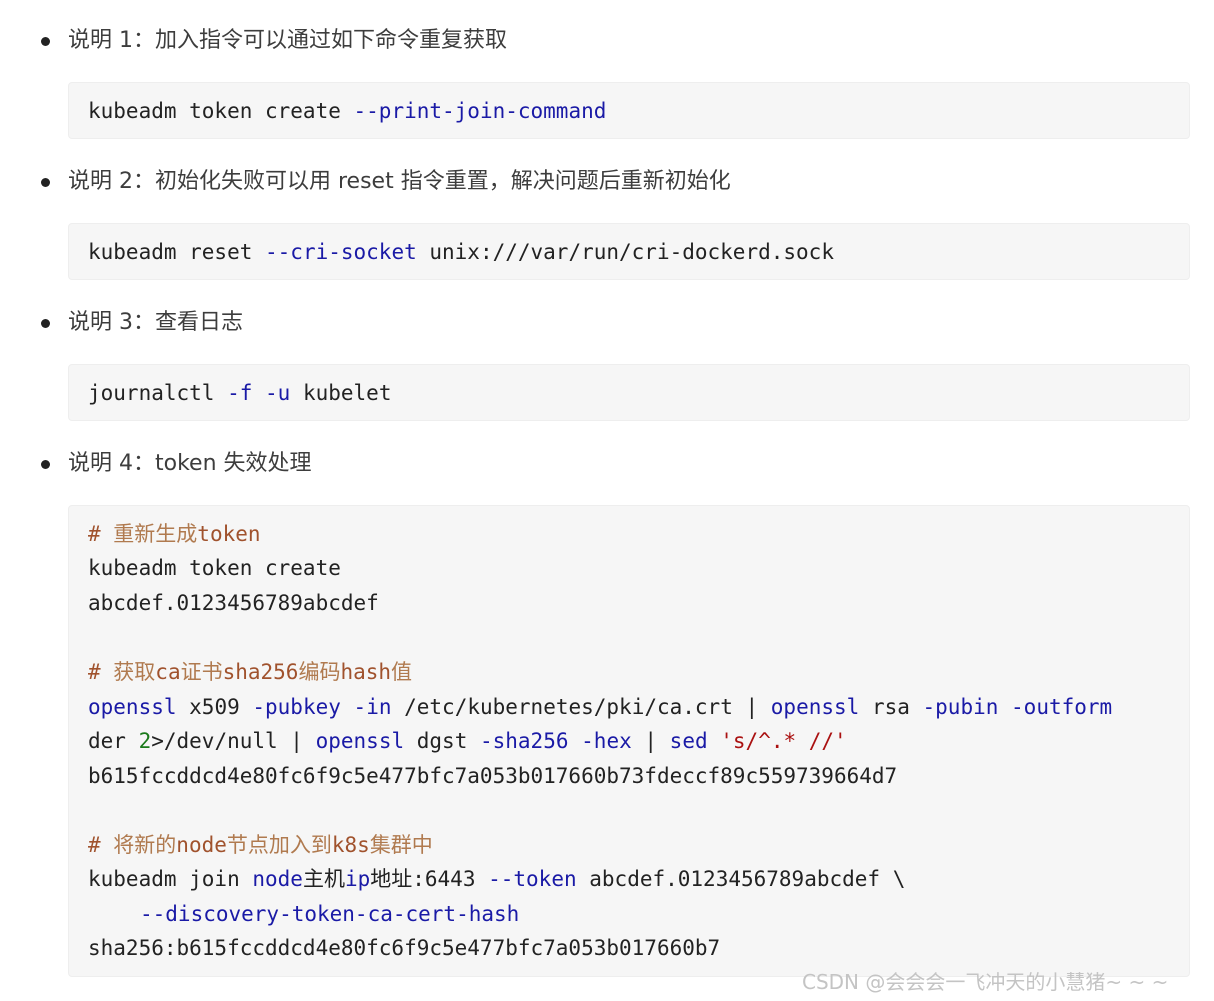  I want to click on code-line: --discovery-token-ca-cert-hash, so click(330, 914).